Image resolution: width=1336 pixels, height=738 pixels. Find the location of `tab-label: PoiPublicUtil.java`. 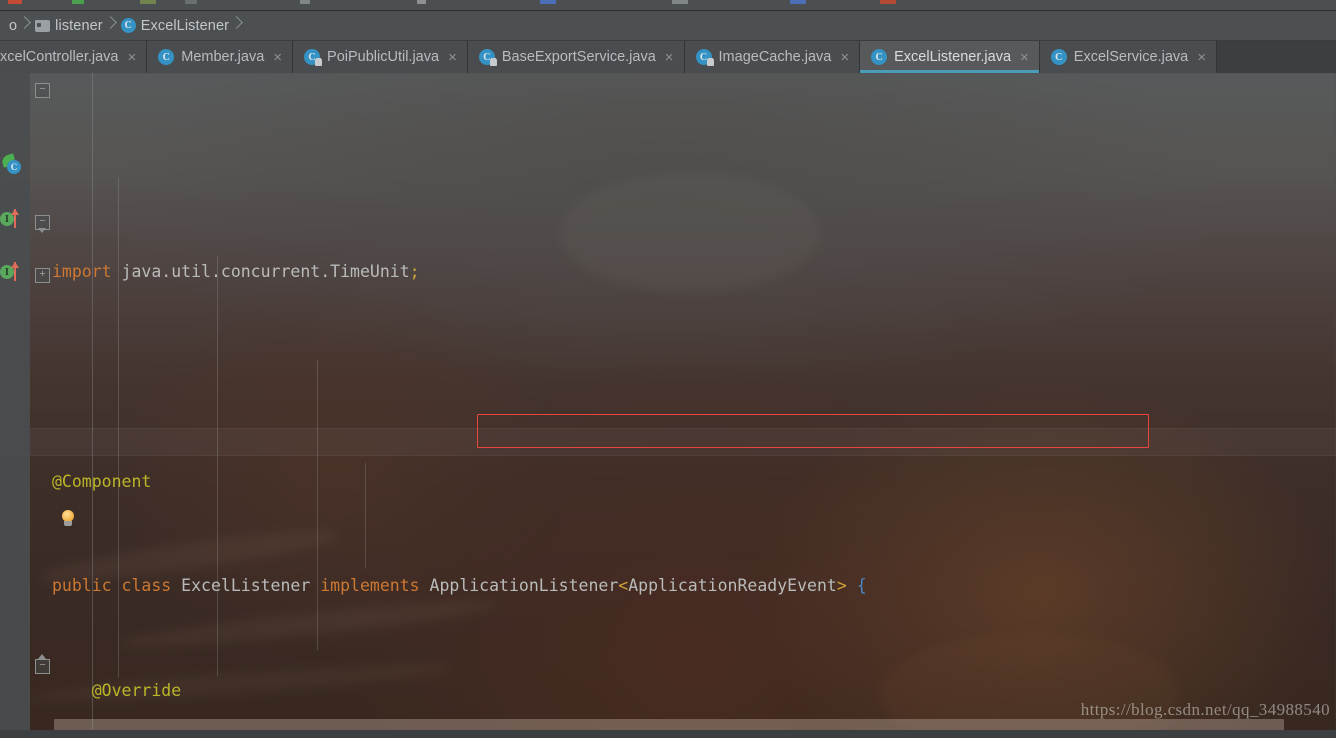

tab-label: PoiPublicUtil.java is located at coordinates (383, 57).